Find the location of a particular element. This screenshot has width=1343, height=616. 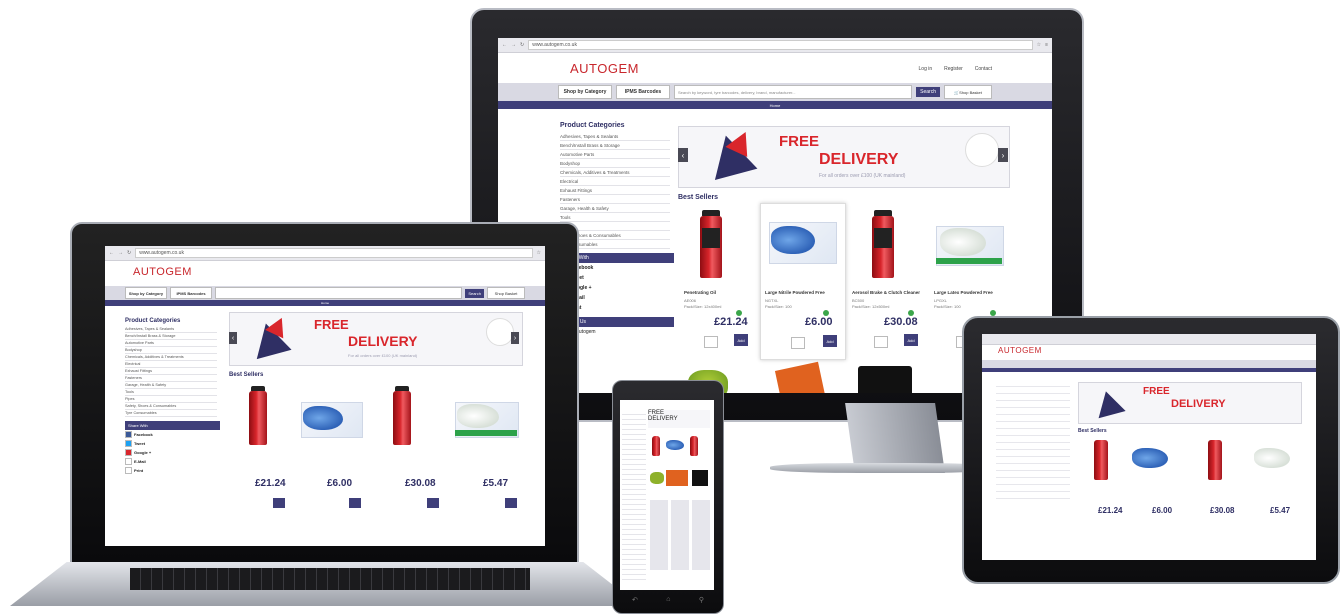

menu-icon: ≡ is located at coordinates (1046, 45).